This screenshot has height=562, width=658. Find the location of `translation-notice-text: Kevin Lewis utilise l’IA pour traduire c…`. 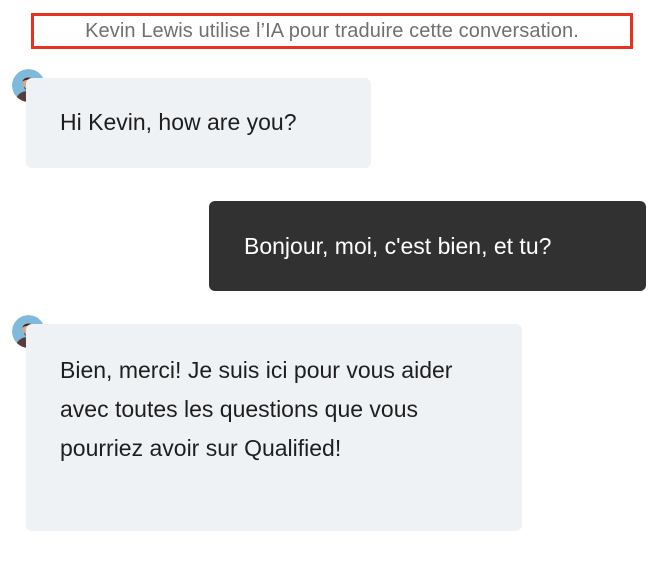

translation-notice-text: Kevin Lewis utilise l’IA pour traduire c… is located at coordinates (332, 30).